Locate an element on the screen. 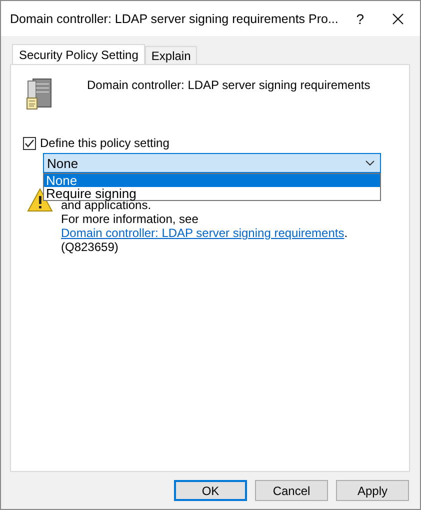  tab: Security Policy Setting is located at coordinates (79, 54).